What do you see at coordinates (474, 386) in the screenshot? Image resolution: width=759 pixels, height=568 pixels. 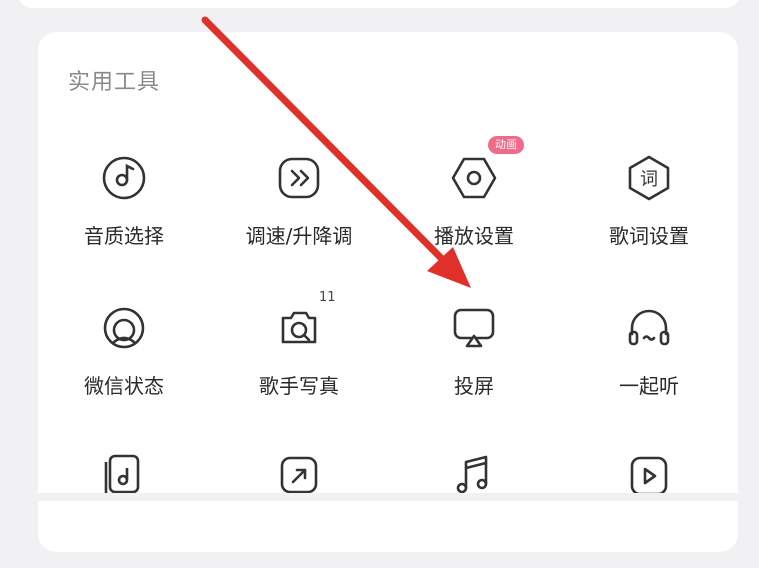 I see `tool-label: 投屏` at bounding box center [474, 386].